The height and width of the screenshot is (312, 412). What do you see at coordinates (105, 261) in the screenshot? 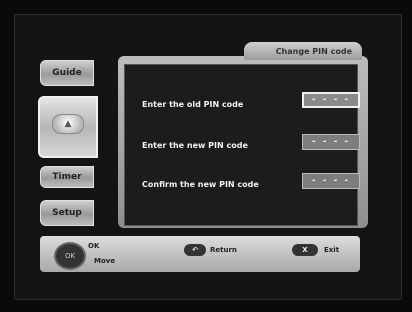
I see `move-hint: Move` at bounding box center [105, 261].